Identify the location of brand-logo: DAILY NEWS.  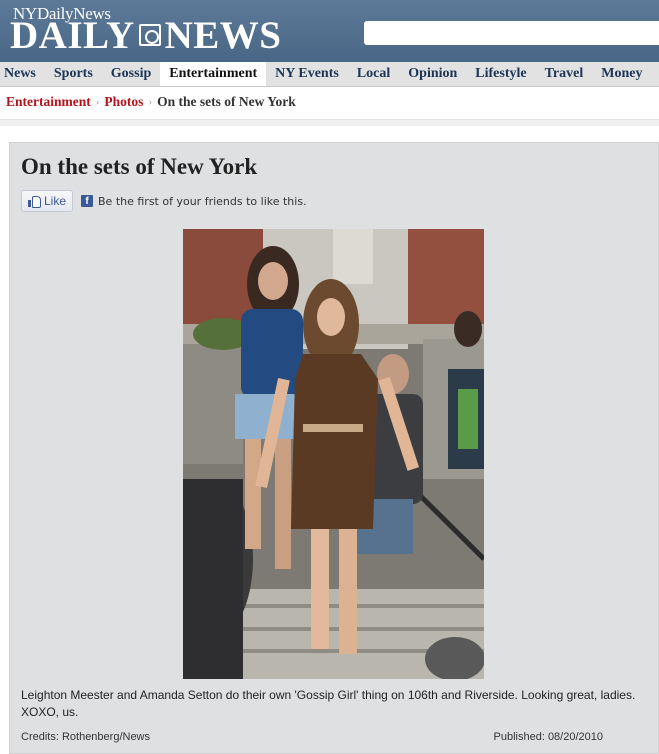
(146, 35).